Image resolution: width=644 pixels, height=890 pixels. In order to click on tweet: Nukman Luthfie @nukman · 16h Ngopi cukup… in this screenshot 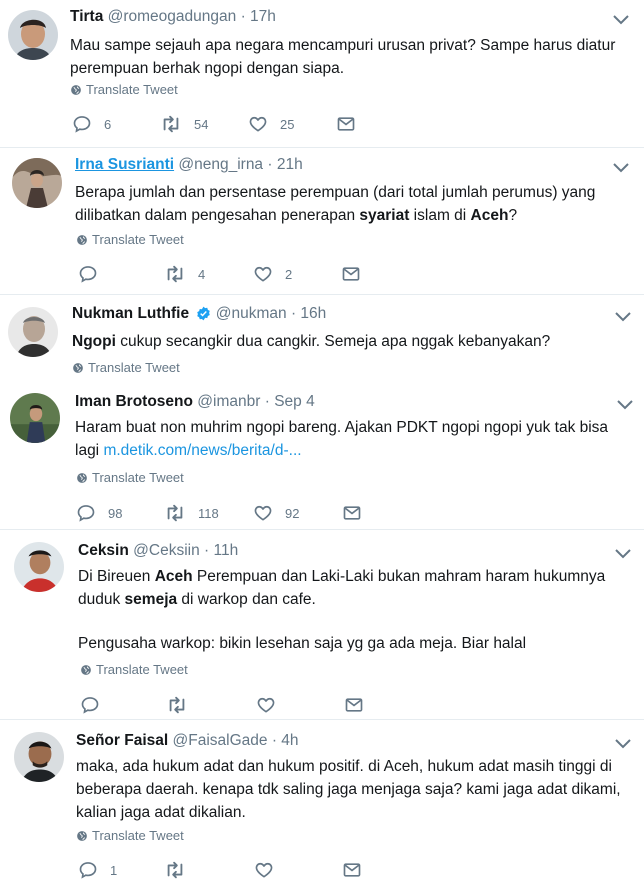, I will do `click(322, 338)`.